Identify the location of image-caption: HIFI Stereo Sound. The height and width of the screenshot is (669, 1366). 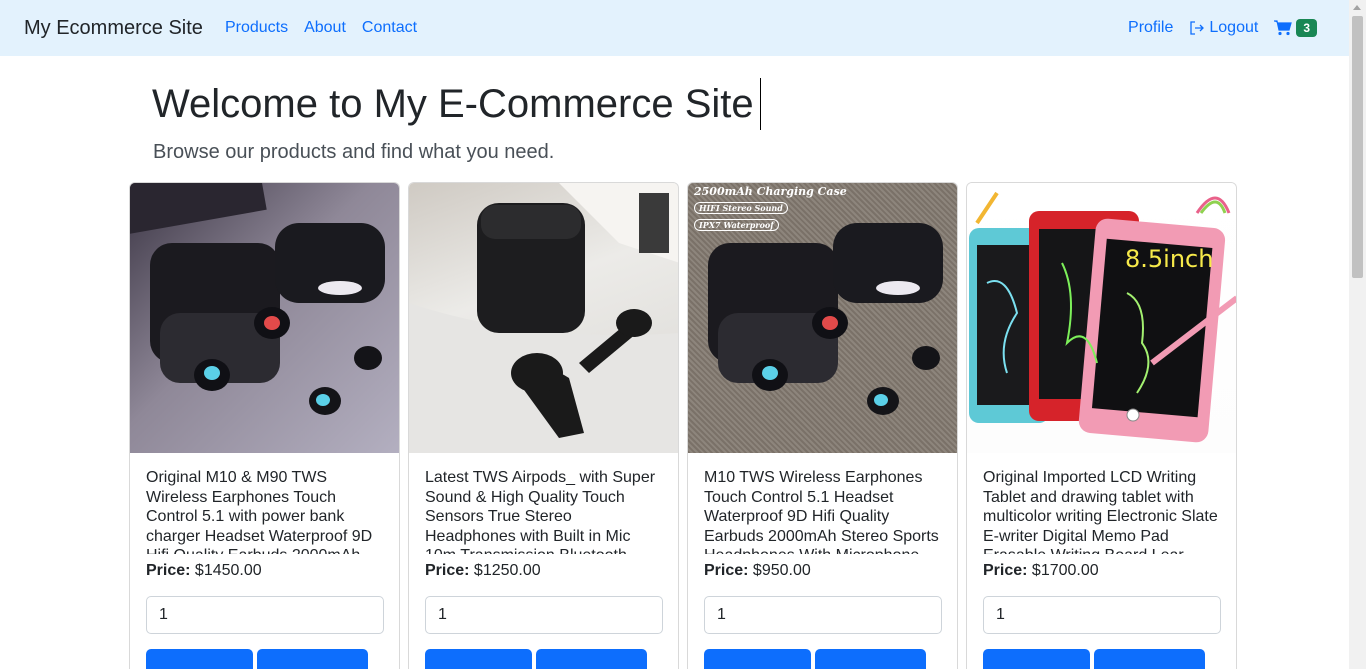
(741, 208).